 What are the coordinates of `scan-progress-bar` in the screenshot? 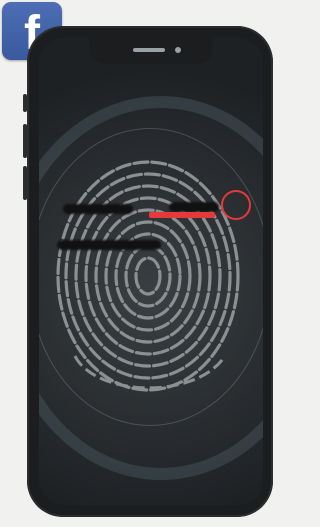 It's located at (182, 215).